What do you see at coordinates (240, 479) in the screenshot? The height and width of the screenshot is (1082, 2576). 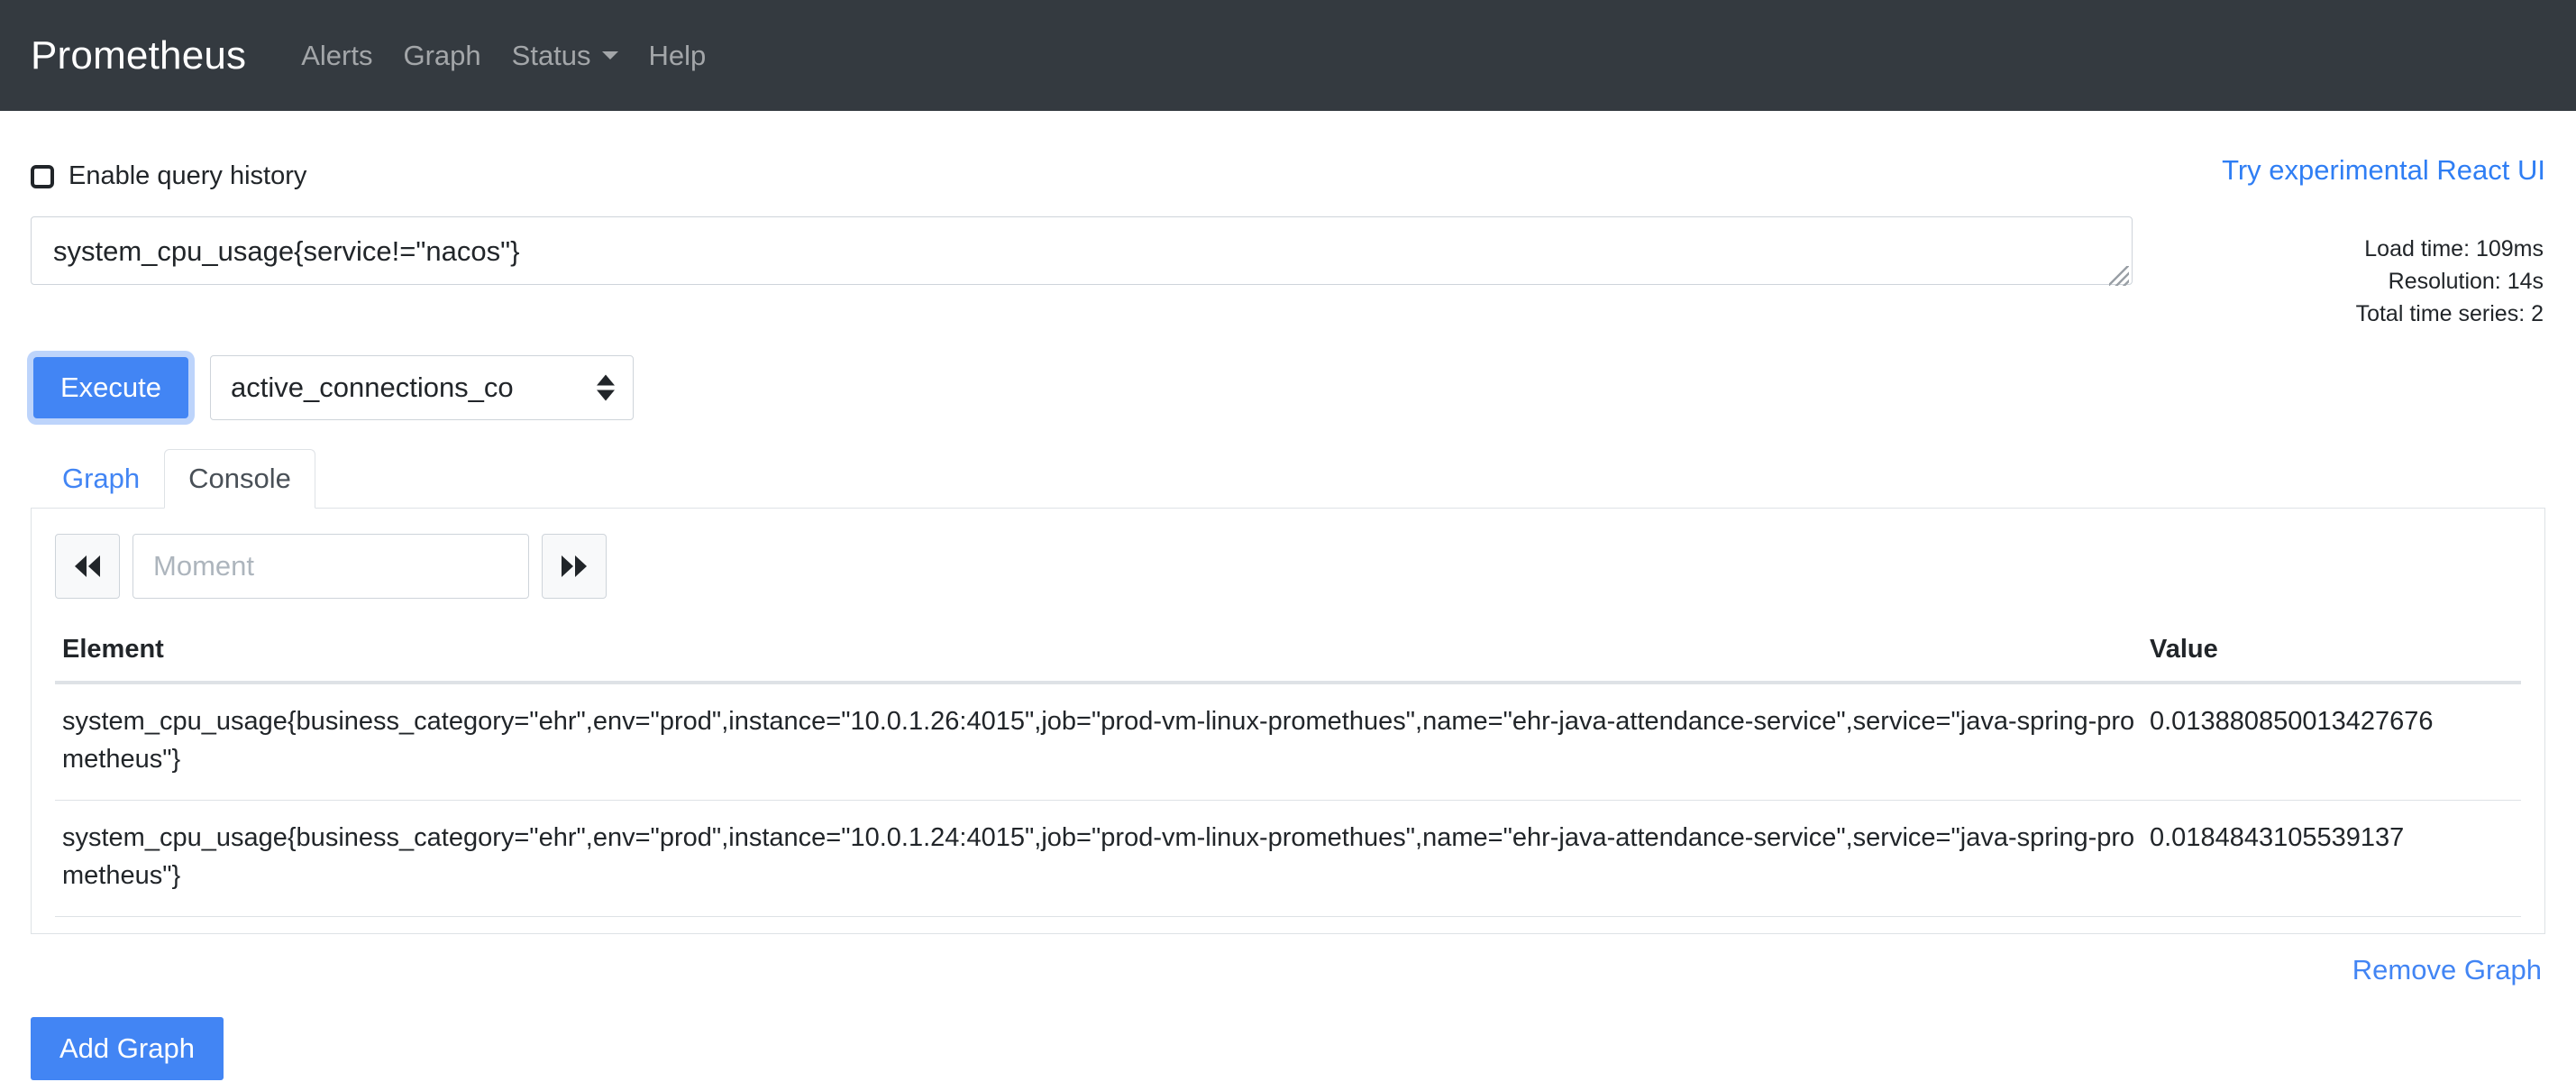 I see `tab-console: Console` at bounding box center [240, 479].